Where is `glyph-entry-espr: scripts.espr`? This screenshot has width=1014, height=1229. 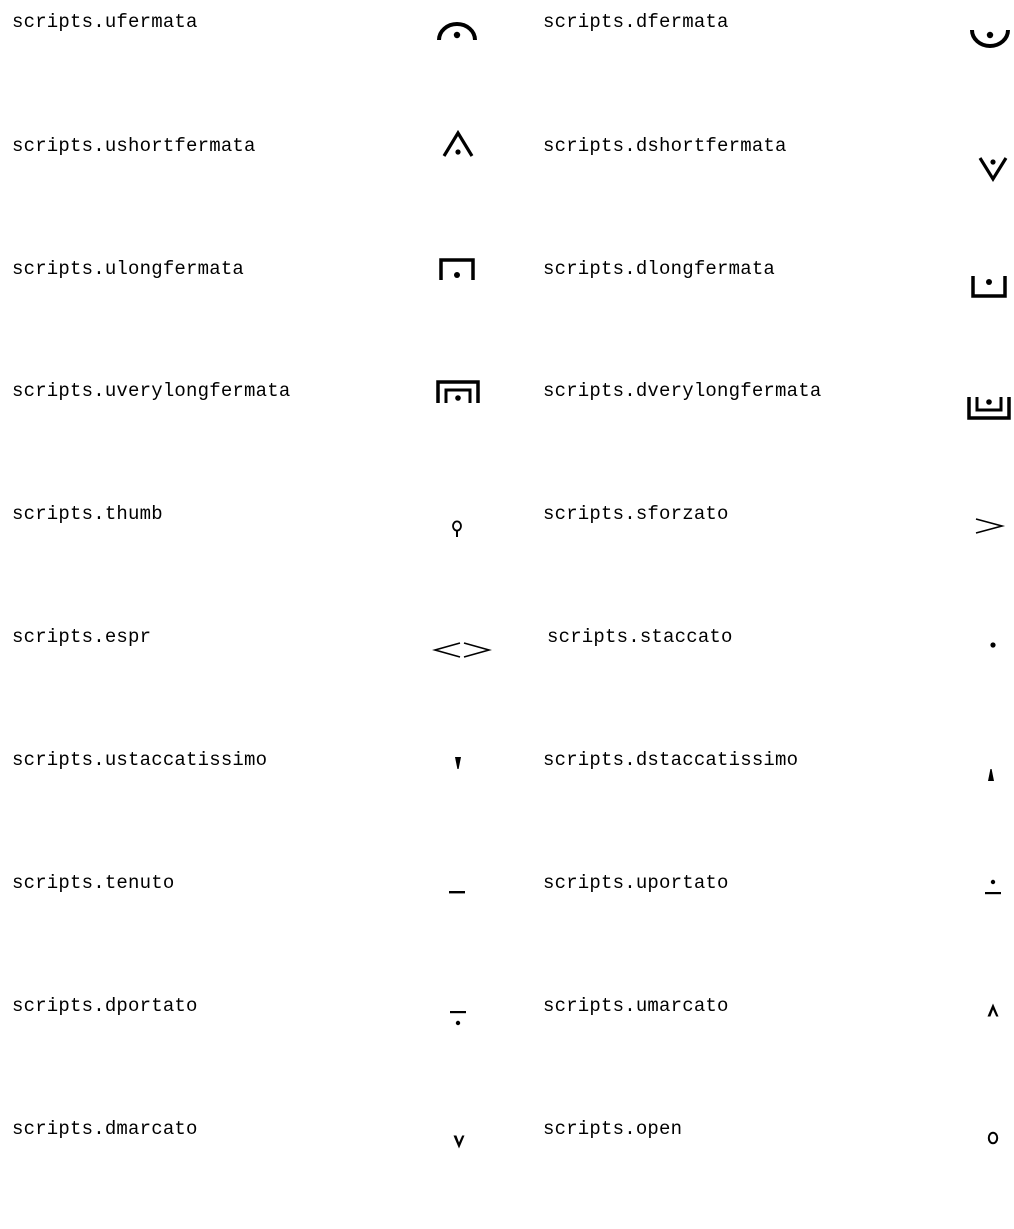 glyph-entry-espr: scripts.espr is located at coordinates (253, 676).